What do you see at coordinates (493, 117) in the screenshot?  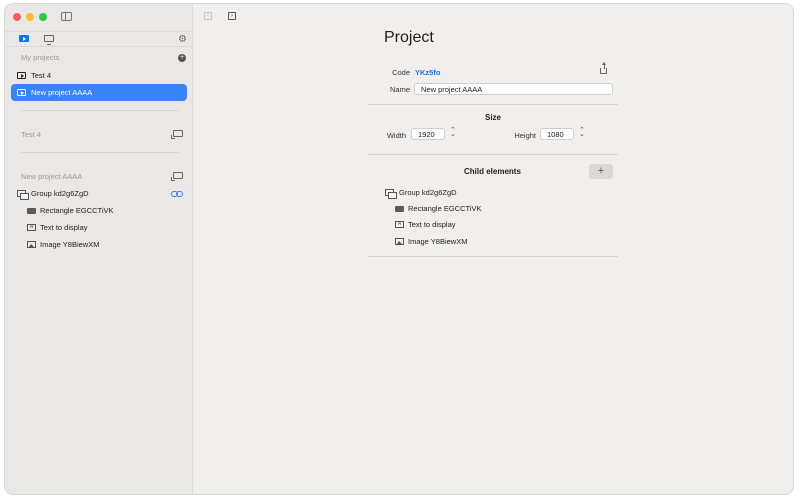 I see `size-heading: Size` at bounding box center [493, 117].